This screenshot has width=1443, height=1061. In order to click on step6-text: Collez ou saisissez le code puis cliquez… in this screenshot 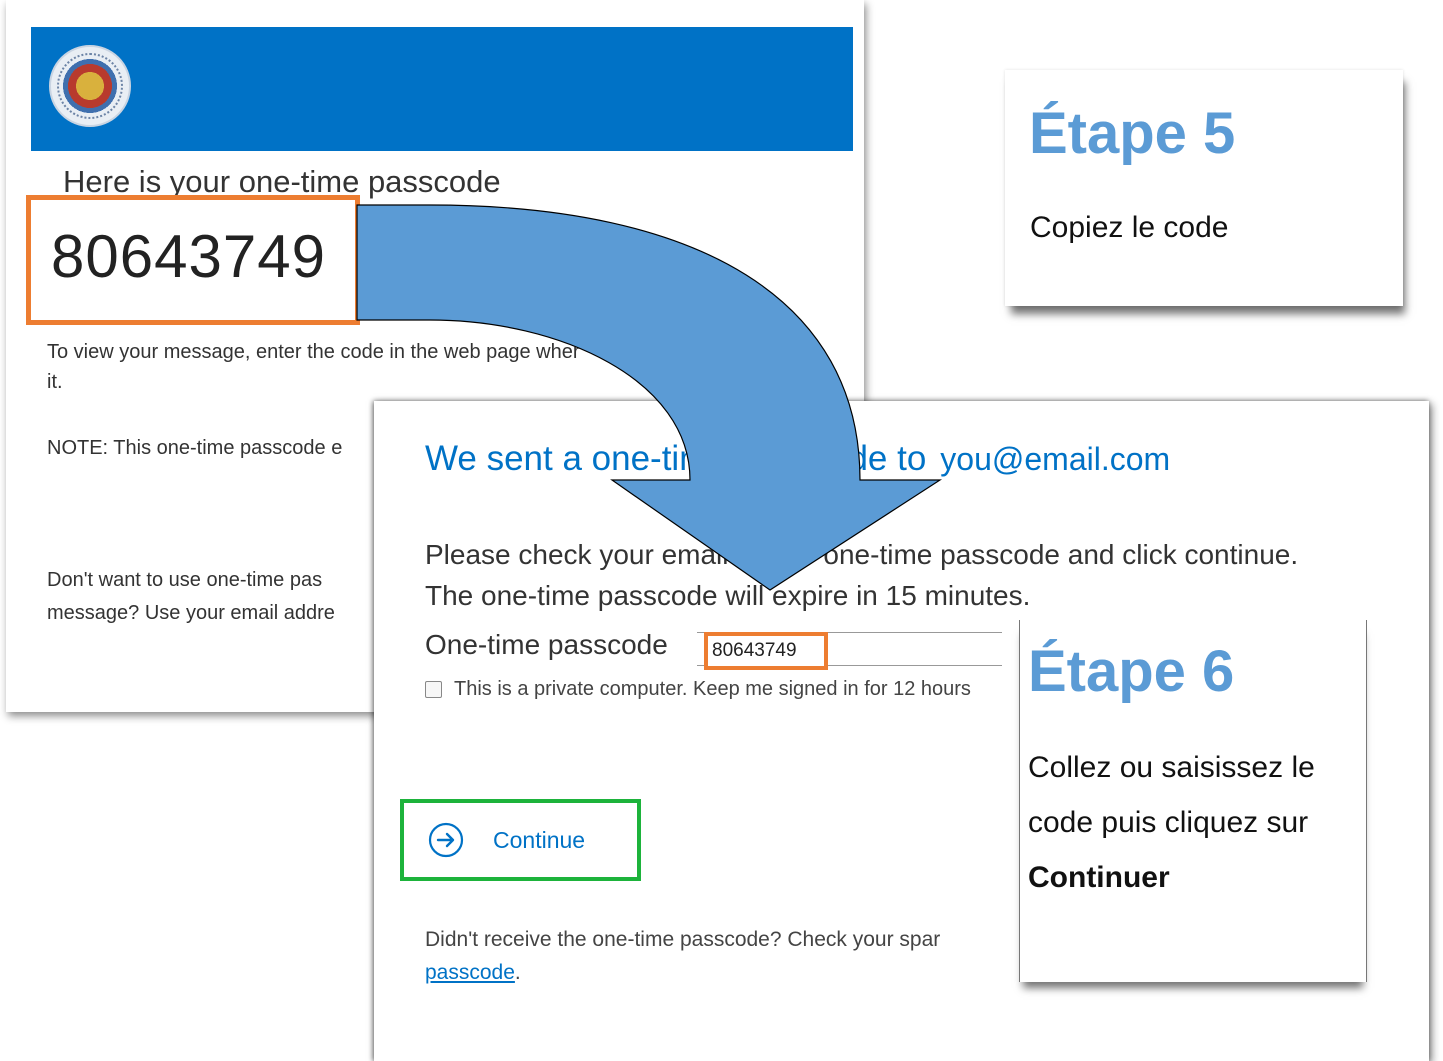, I will do `click(1193, 822)`.